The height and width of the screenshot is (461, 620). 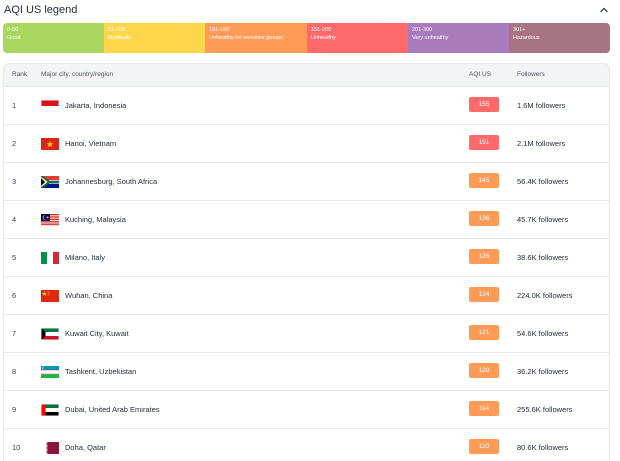 I want to click on legend-label: Unhealthy, so click(x=323, y=38).